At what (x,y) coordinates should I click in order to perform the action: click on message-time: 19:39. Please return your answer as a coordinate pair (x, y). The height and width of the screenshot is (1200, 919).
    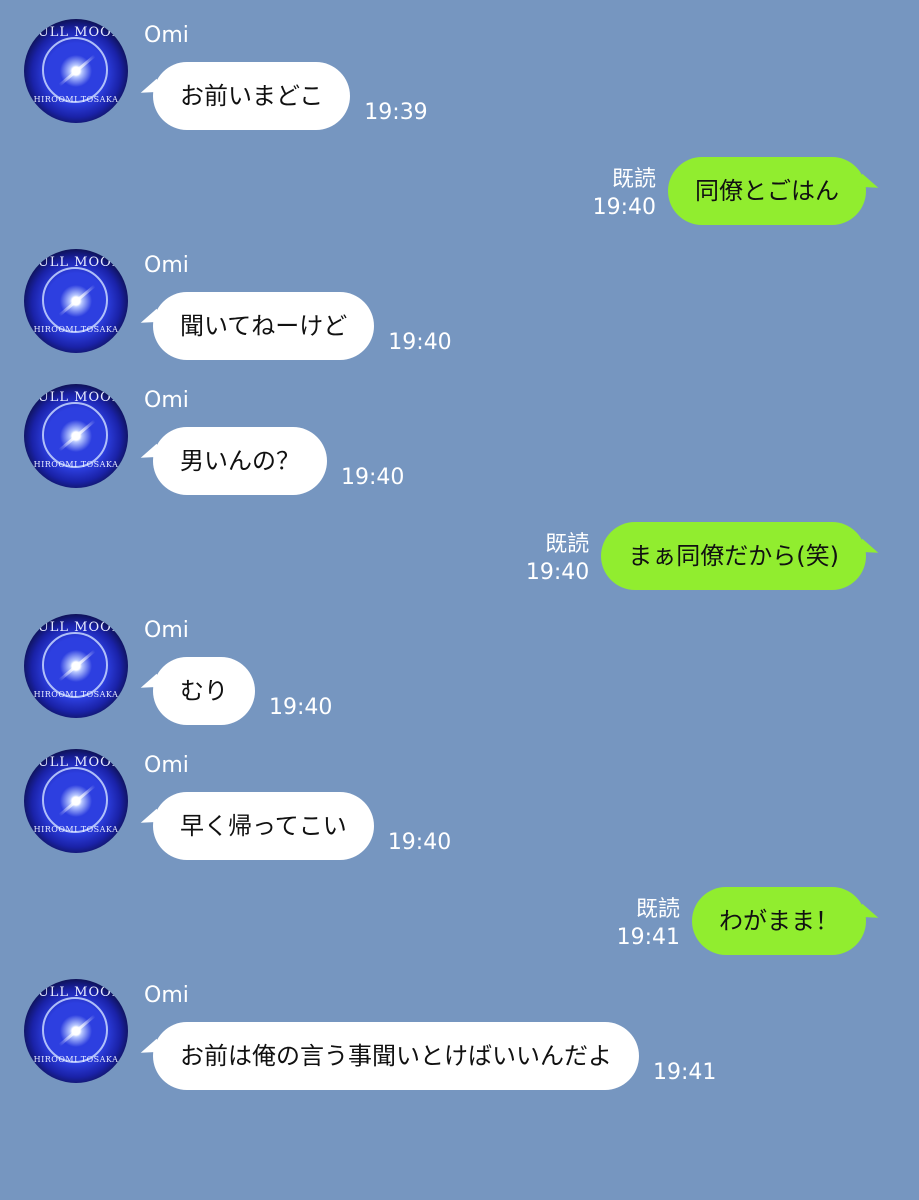
    Looking at the image, I should click on (396, 112).